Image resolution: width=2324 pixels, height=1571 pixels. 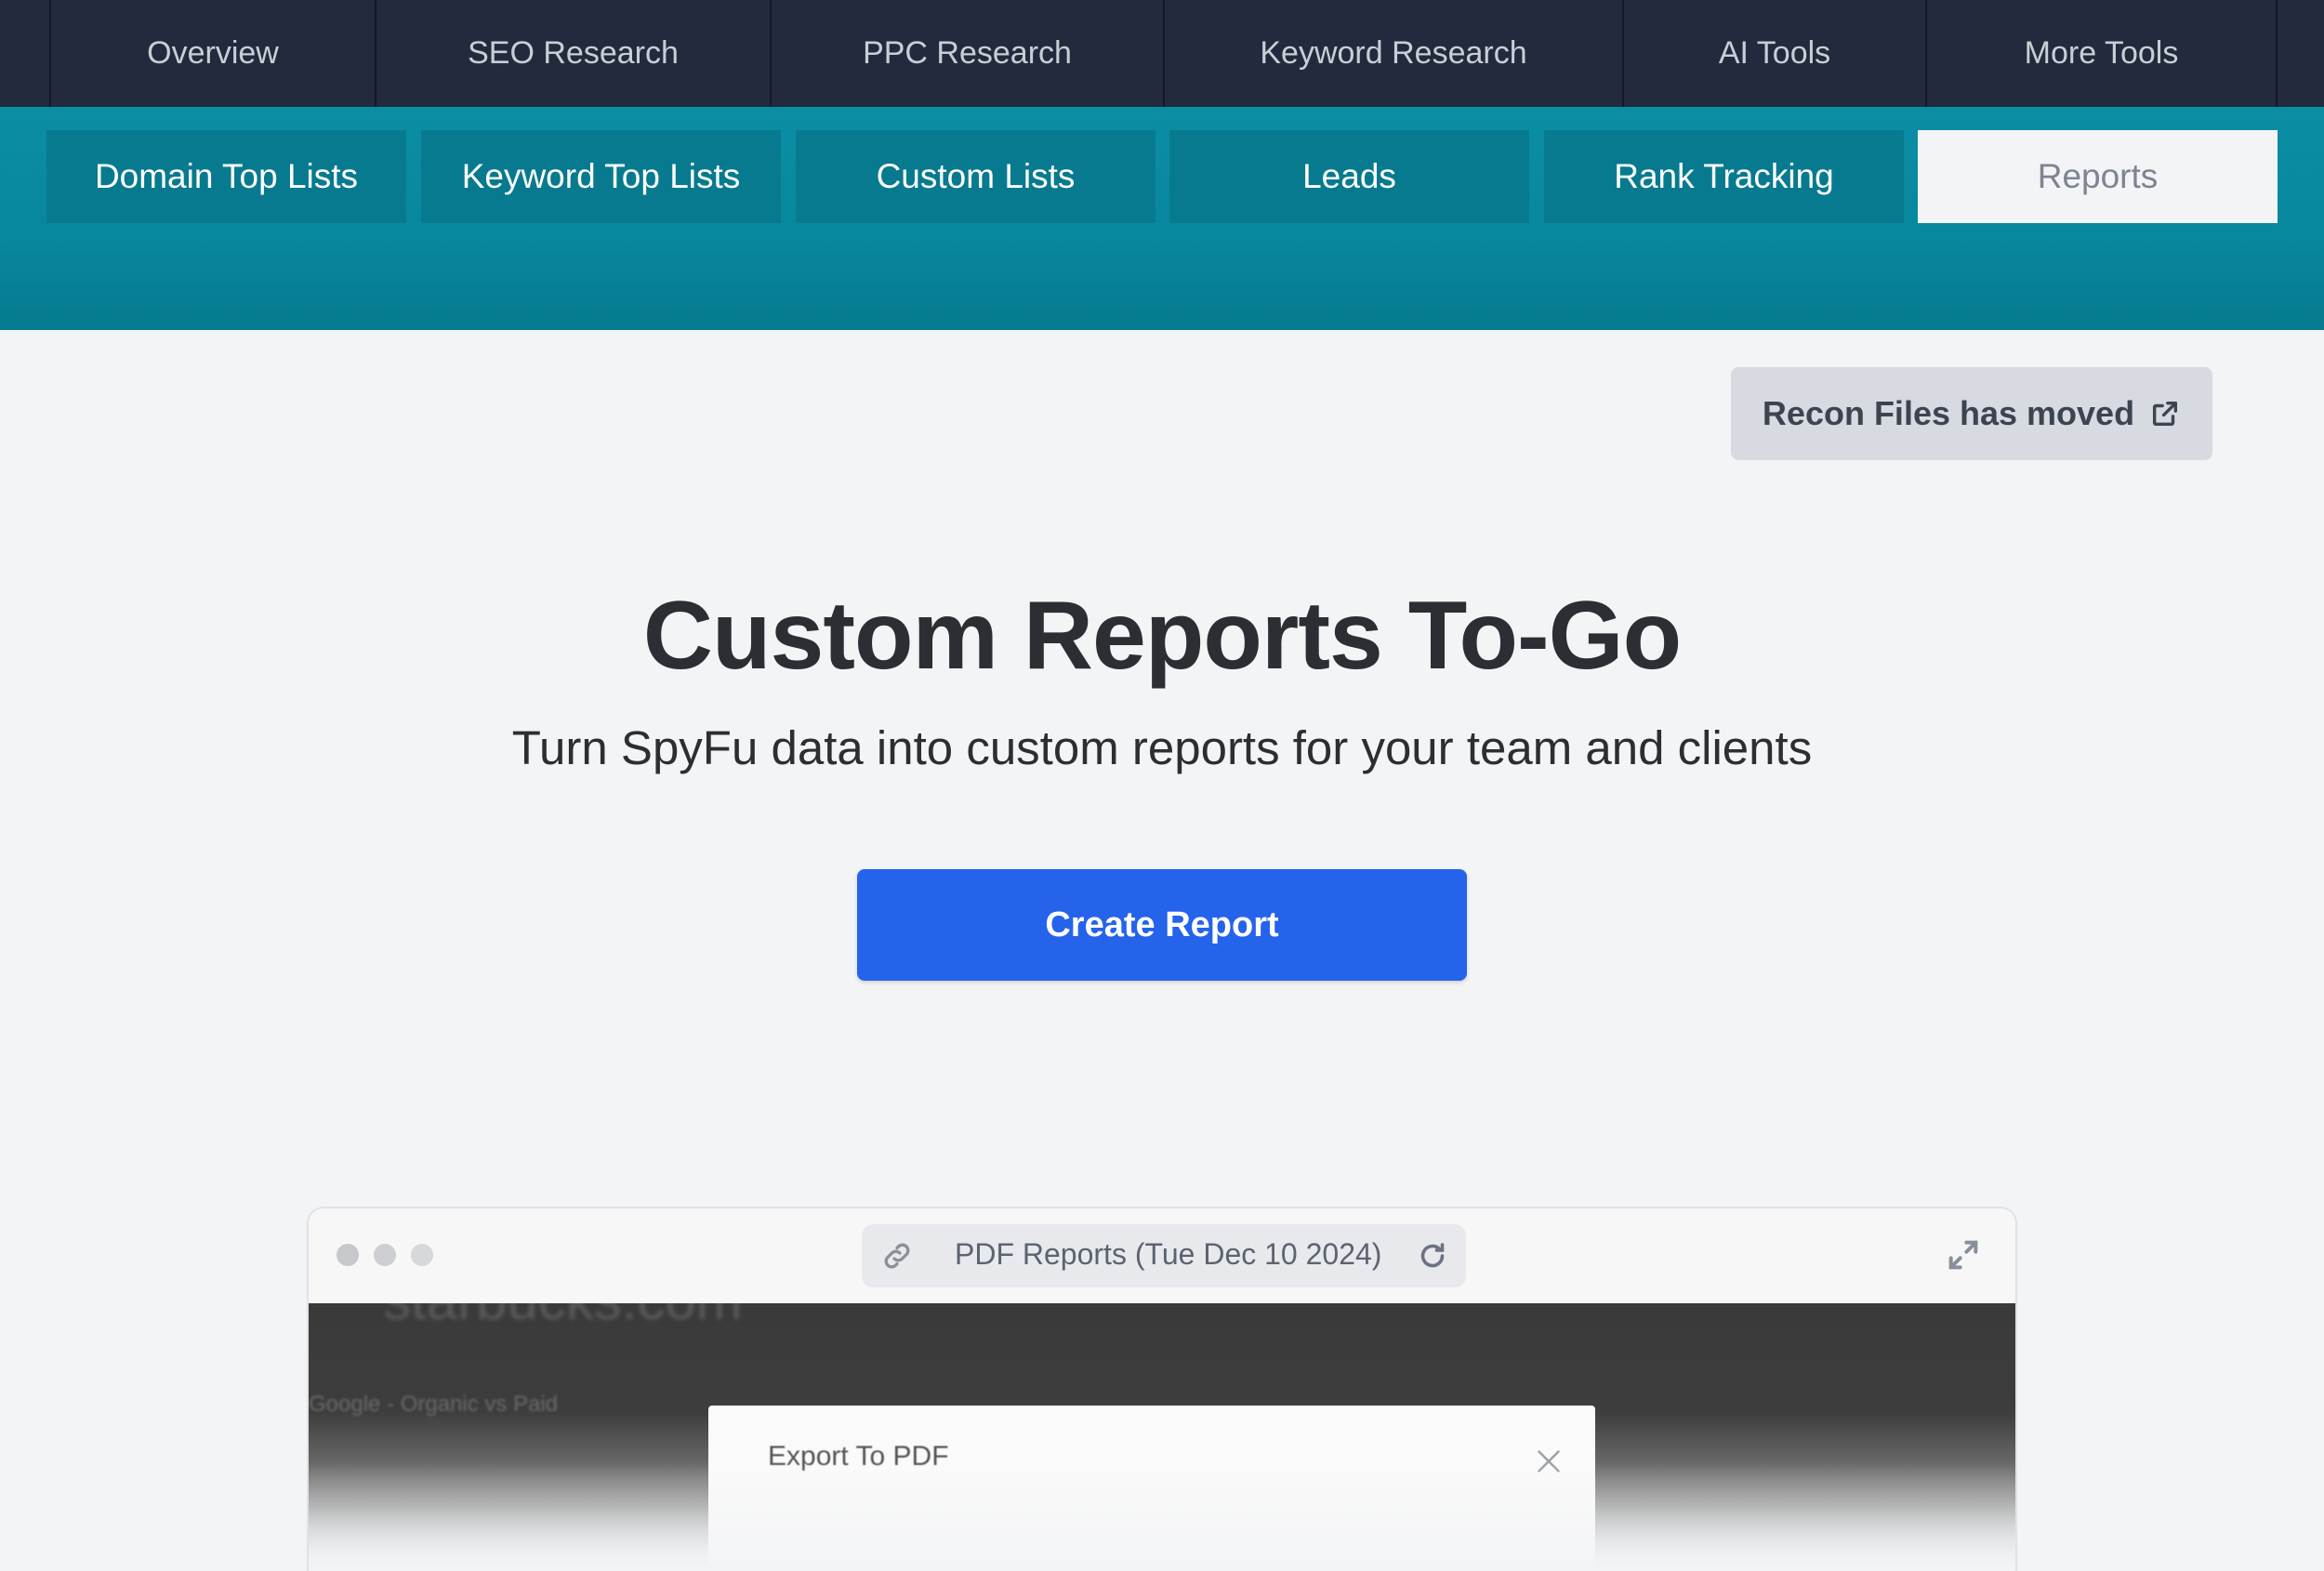 I want to click on nav-item-more-tools: More Tools, so click(x=2102, y=53).